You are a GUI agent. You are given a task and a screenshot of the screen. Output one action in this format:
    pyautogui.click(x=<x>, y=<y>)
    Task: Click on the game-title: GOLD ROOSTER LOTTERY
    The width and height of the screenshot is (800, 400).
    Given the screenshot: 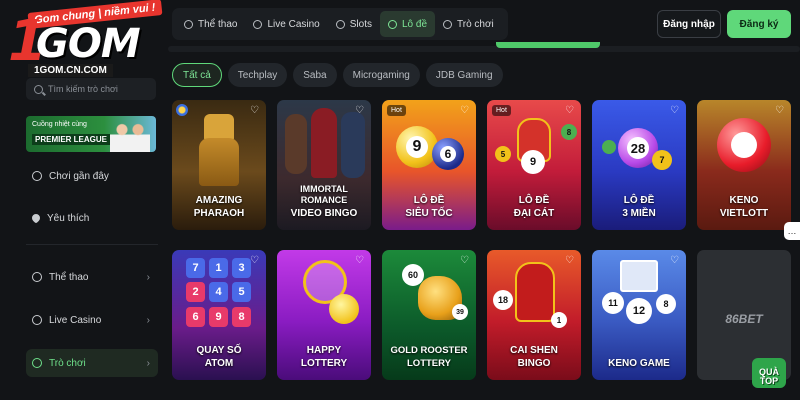 What is the action you would take?
    pyautogui.click(x=429, y=357)
    